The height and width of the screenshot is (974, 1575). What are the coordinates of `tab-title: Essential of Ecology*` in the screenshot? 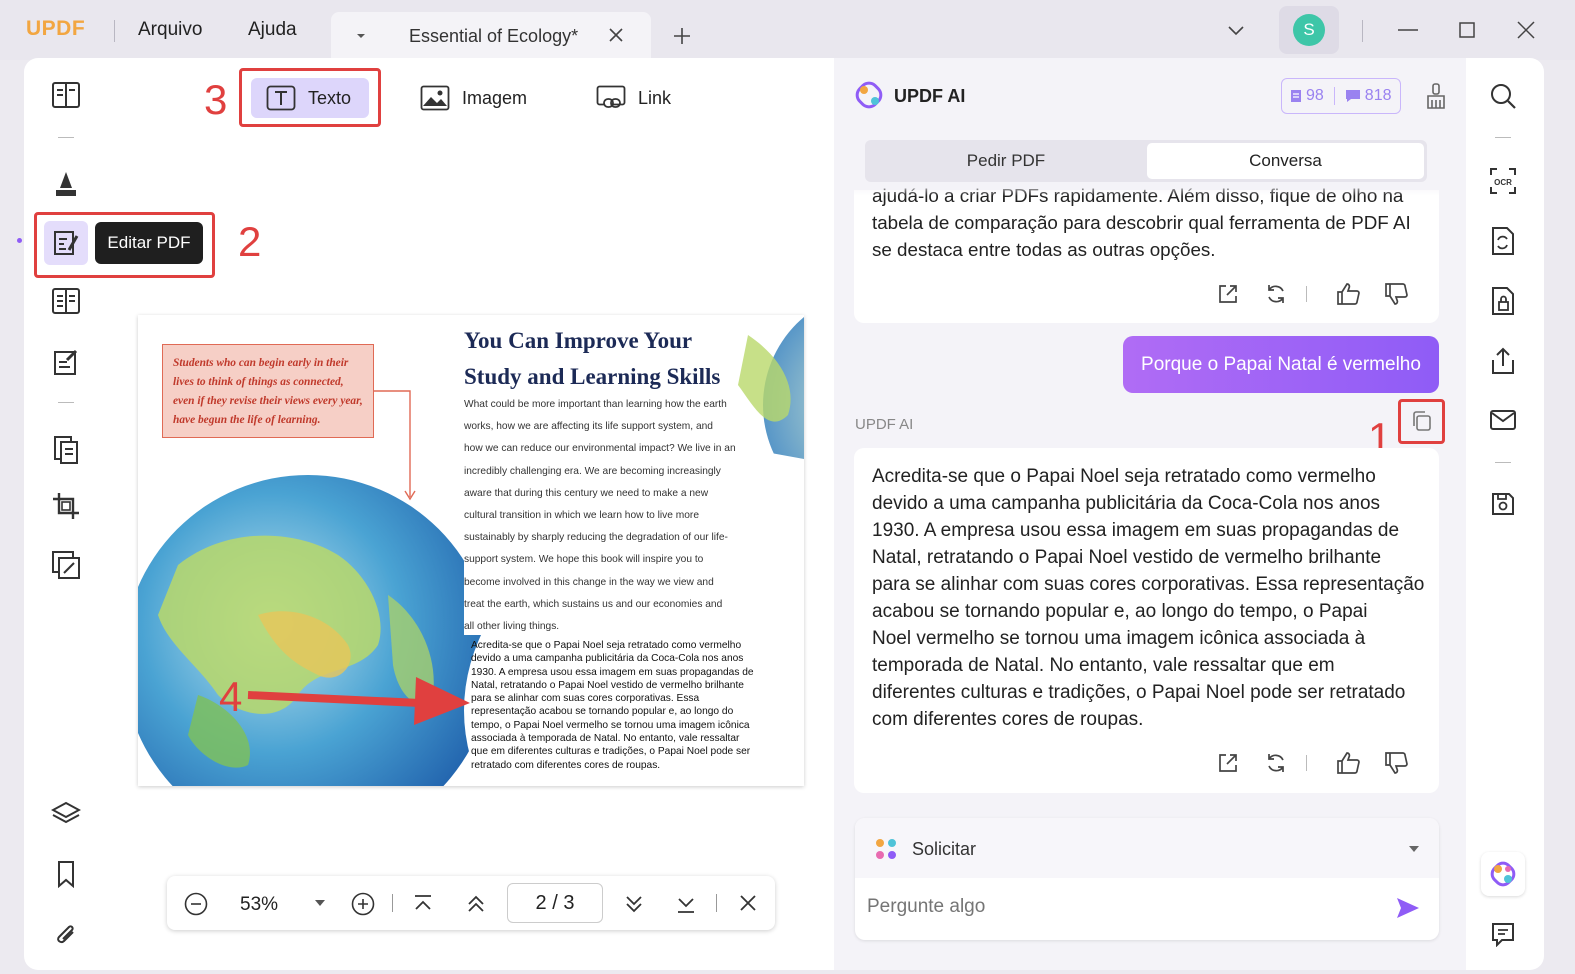 It's located at (494, 36).